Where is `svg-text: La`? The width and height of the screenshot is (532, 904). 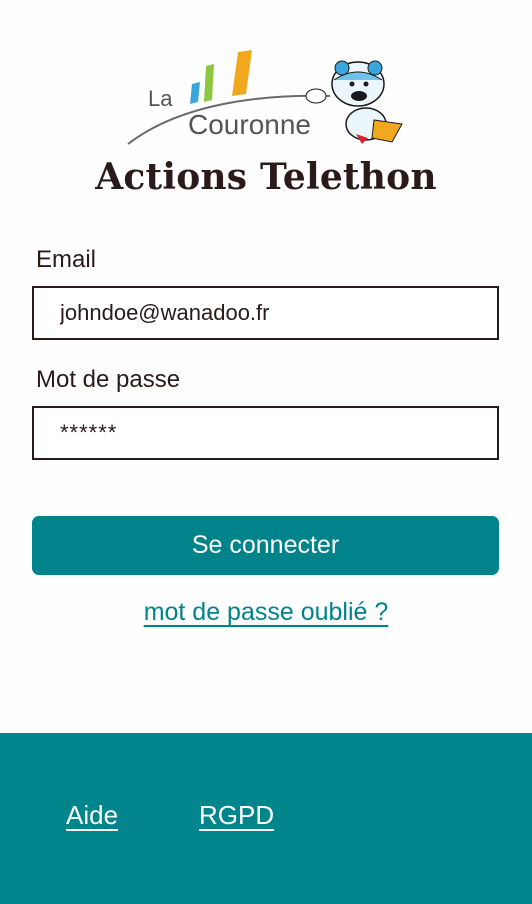
svg-text: La is located at coordinates (160, 98).